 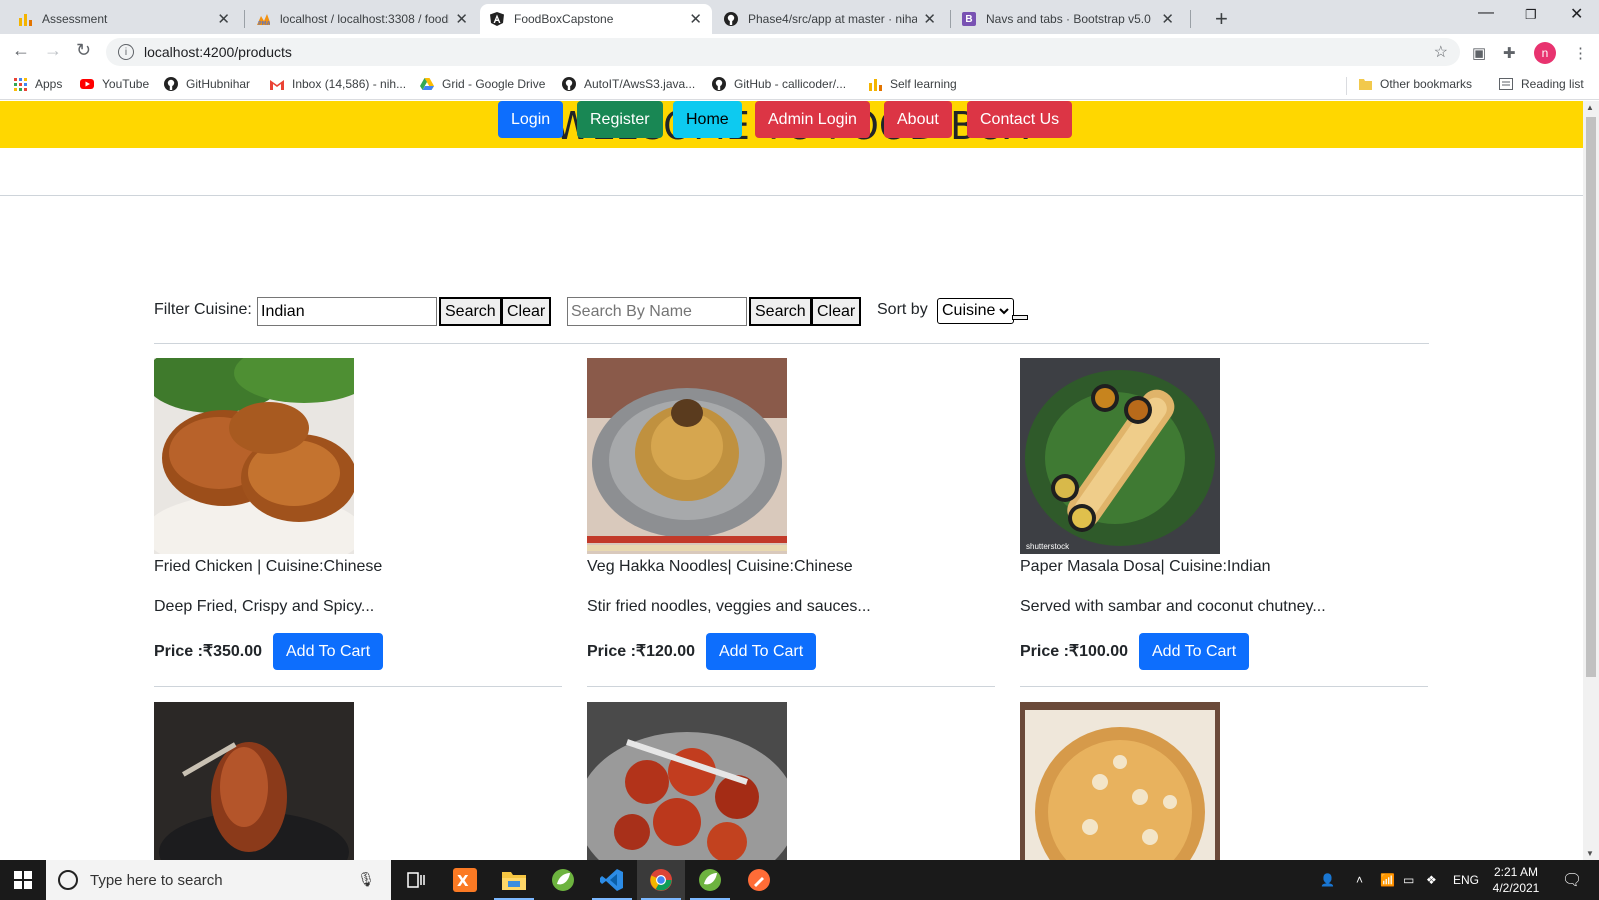 I want to click on network-icon: 📶, so click(x=1387, y=880).